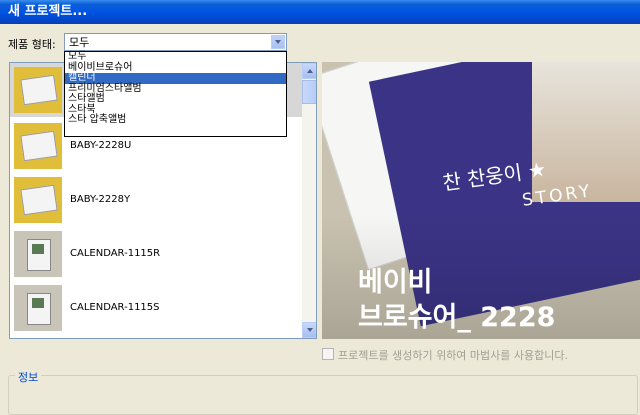 The image size is (640, 415). What do you see at coordinates (115, 253) in the screenshot?
I see `list-item-label: CALENDAR-1115R` at bounding box center [115, 253].